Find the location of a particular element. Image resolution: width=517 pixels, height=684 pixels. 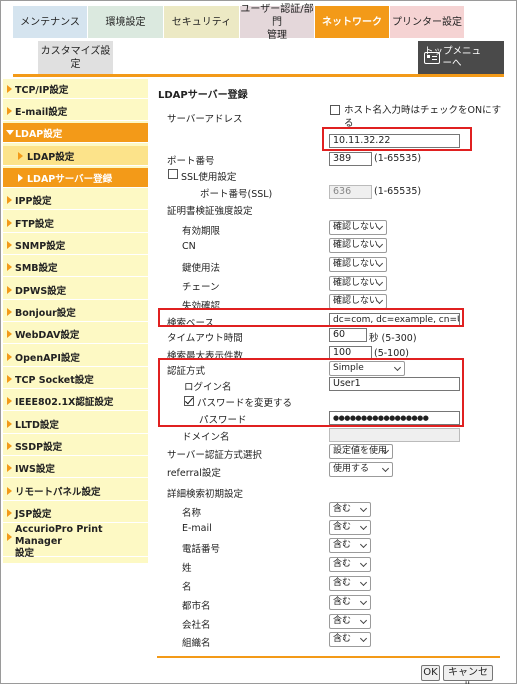

adv-givenname-select: 含む is located at coordinates (350, 583).